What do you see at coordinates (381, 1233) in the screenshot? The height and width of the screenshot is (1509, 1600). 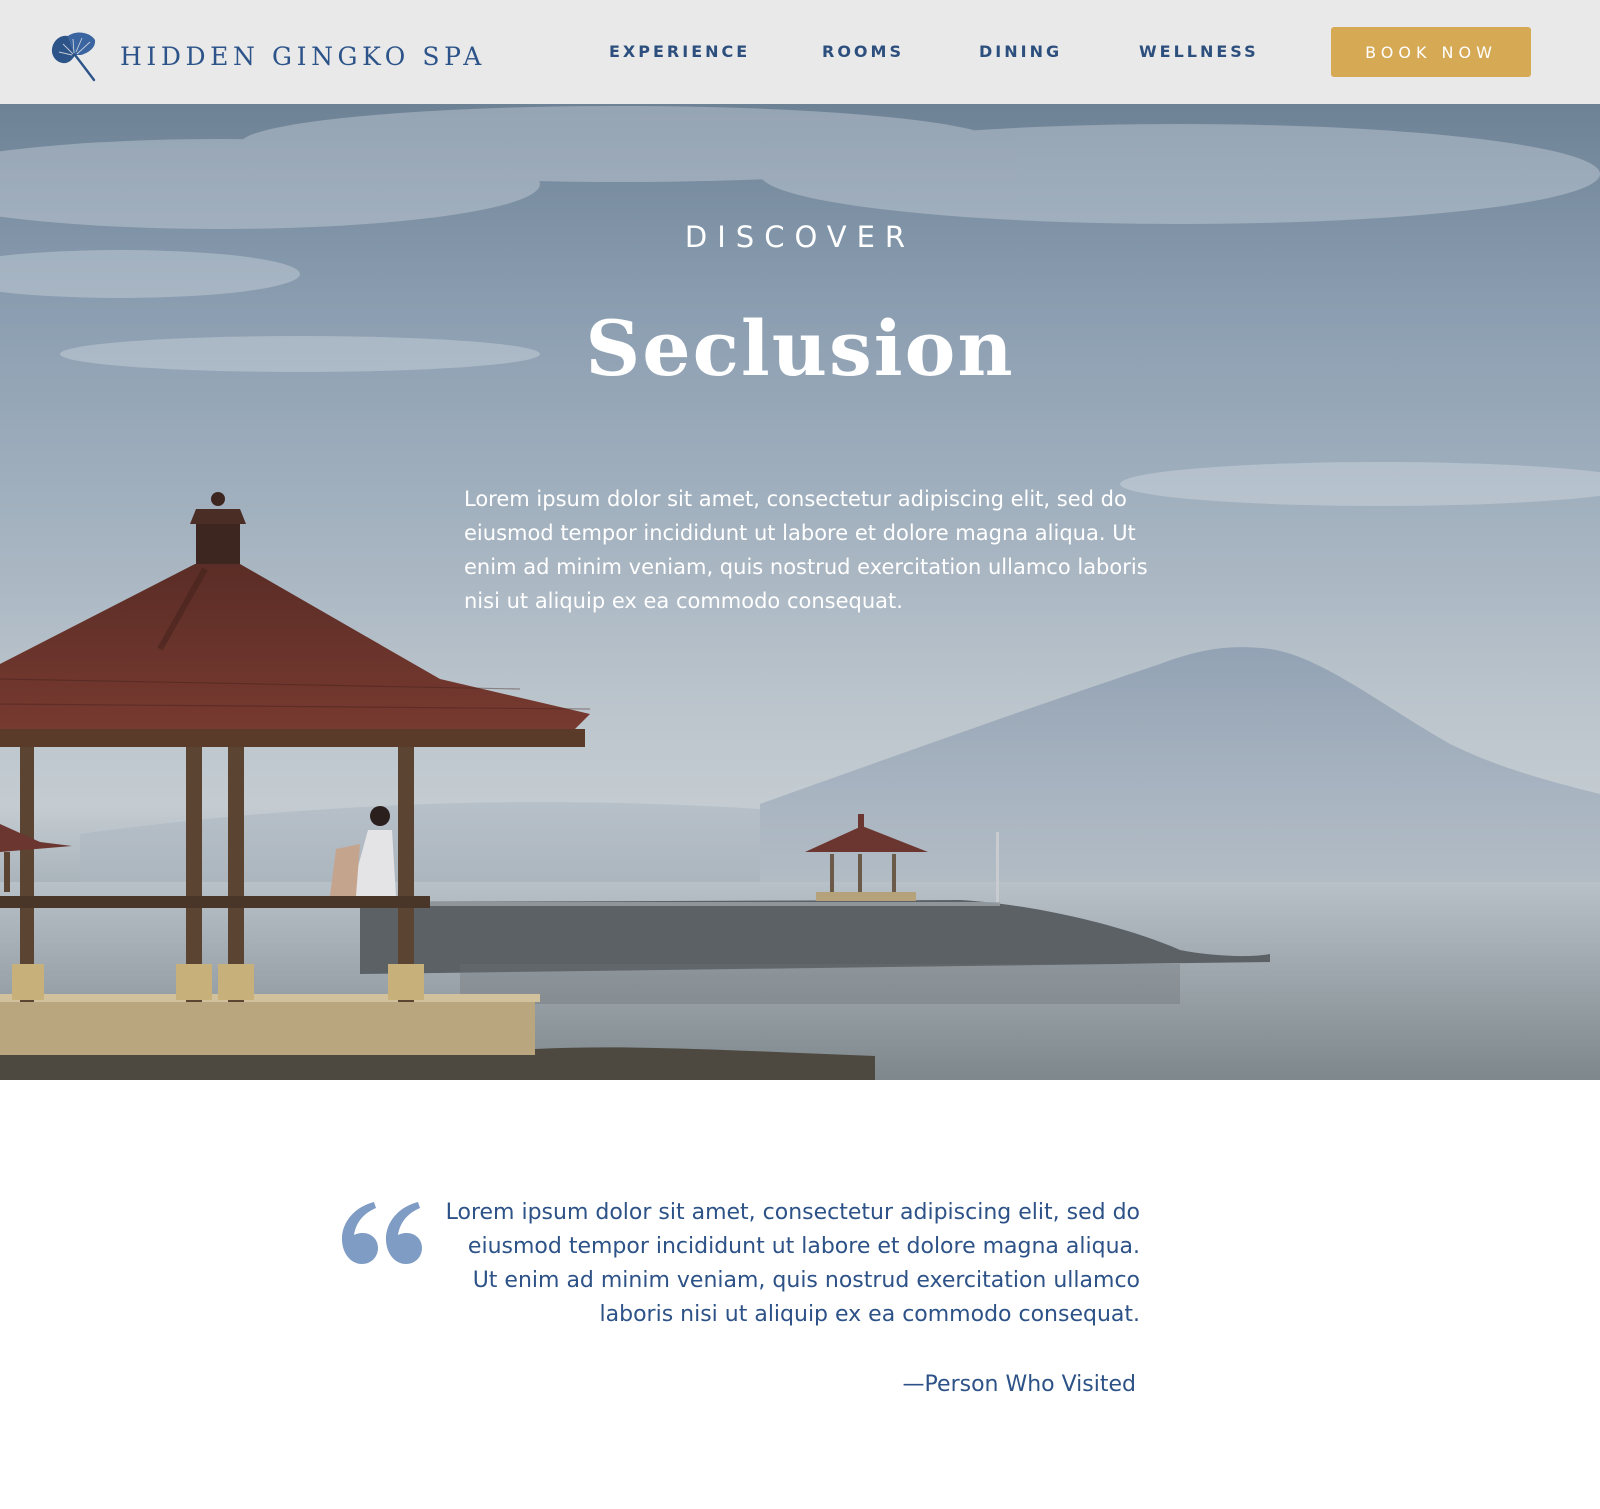 I see `quote-mark-icon` at bounding box center [381, 1233].